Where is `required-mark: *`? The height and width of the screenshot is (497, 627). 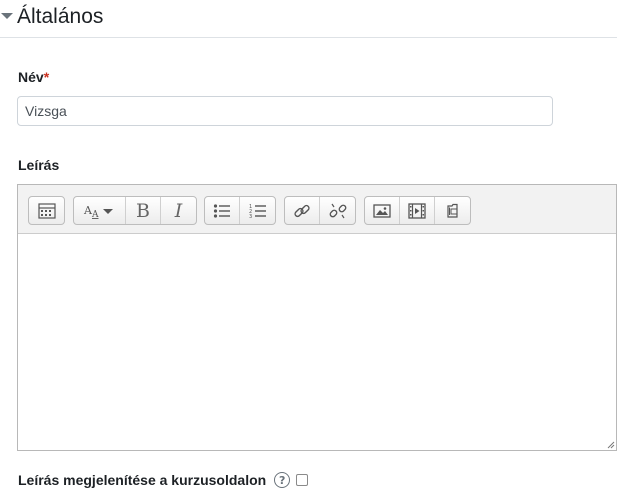 required-mark: * is located at coordinates (46, 77).